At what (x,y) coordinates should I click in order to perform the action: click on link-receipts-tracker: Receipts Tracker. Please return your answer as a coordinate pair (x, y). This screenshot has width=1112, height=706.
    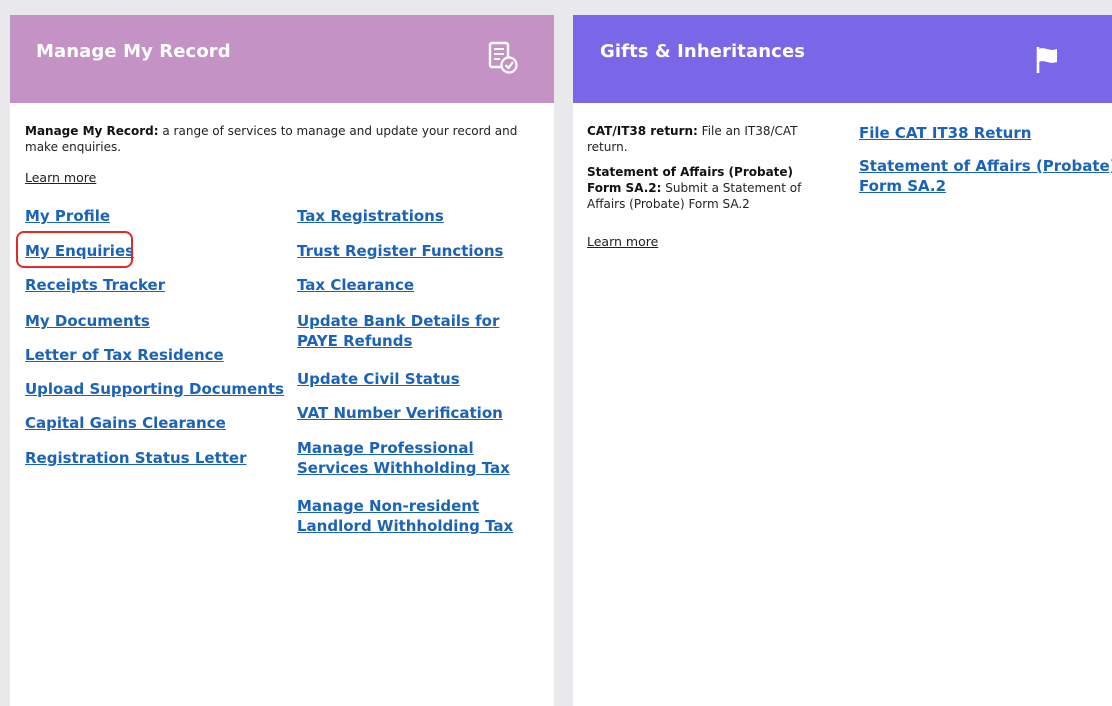
    Looking at the image, I should click on (95, 285).